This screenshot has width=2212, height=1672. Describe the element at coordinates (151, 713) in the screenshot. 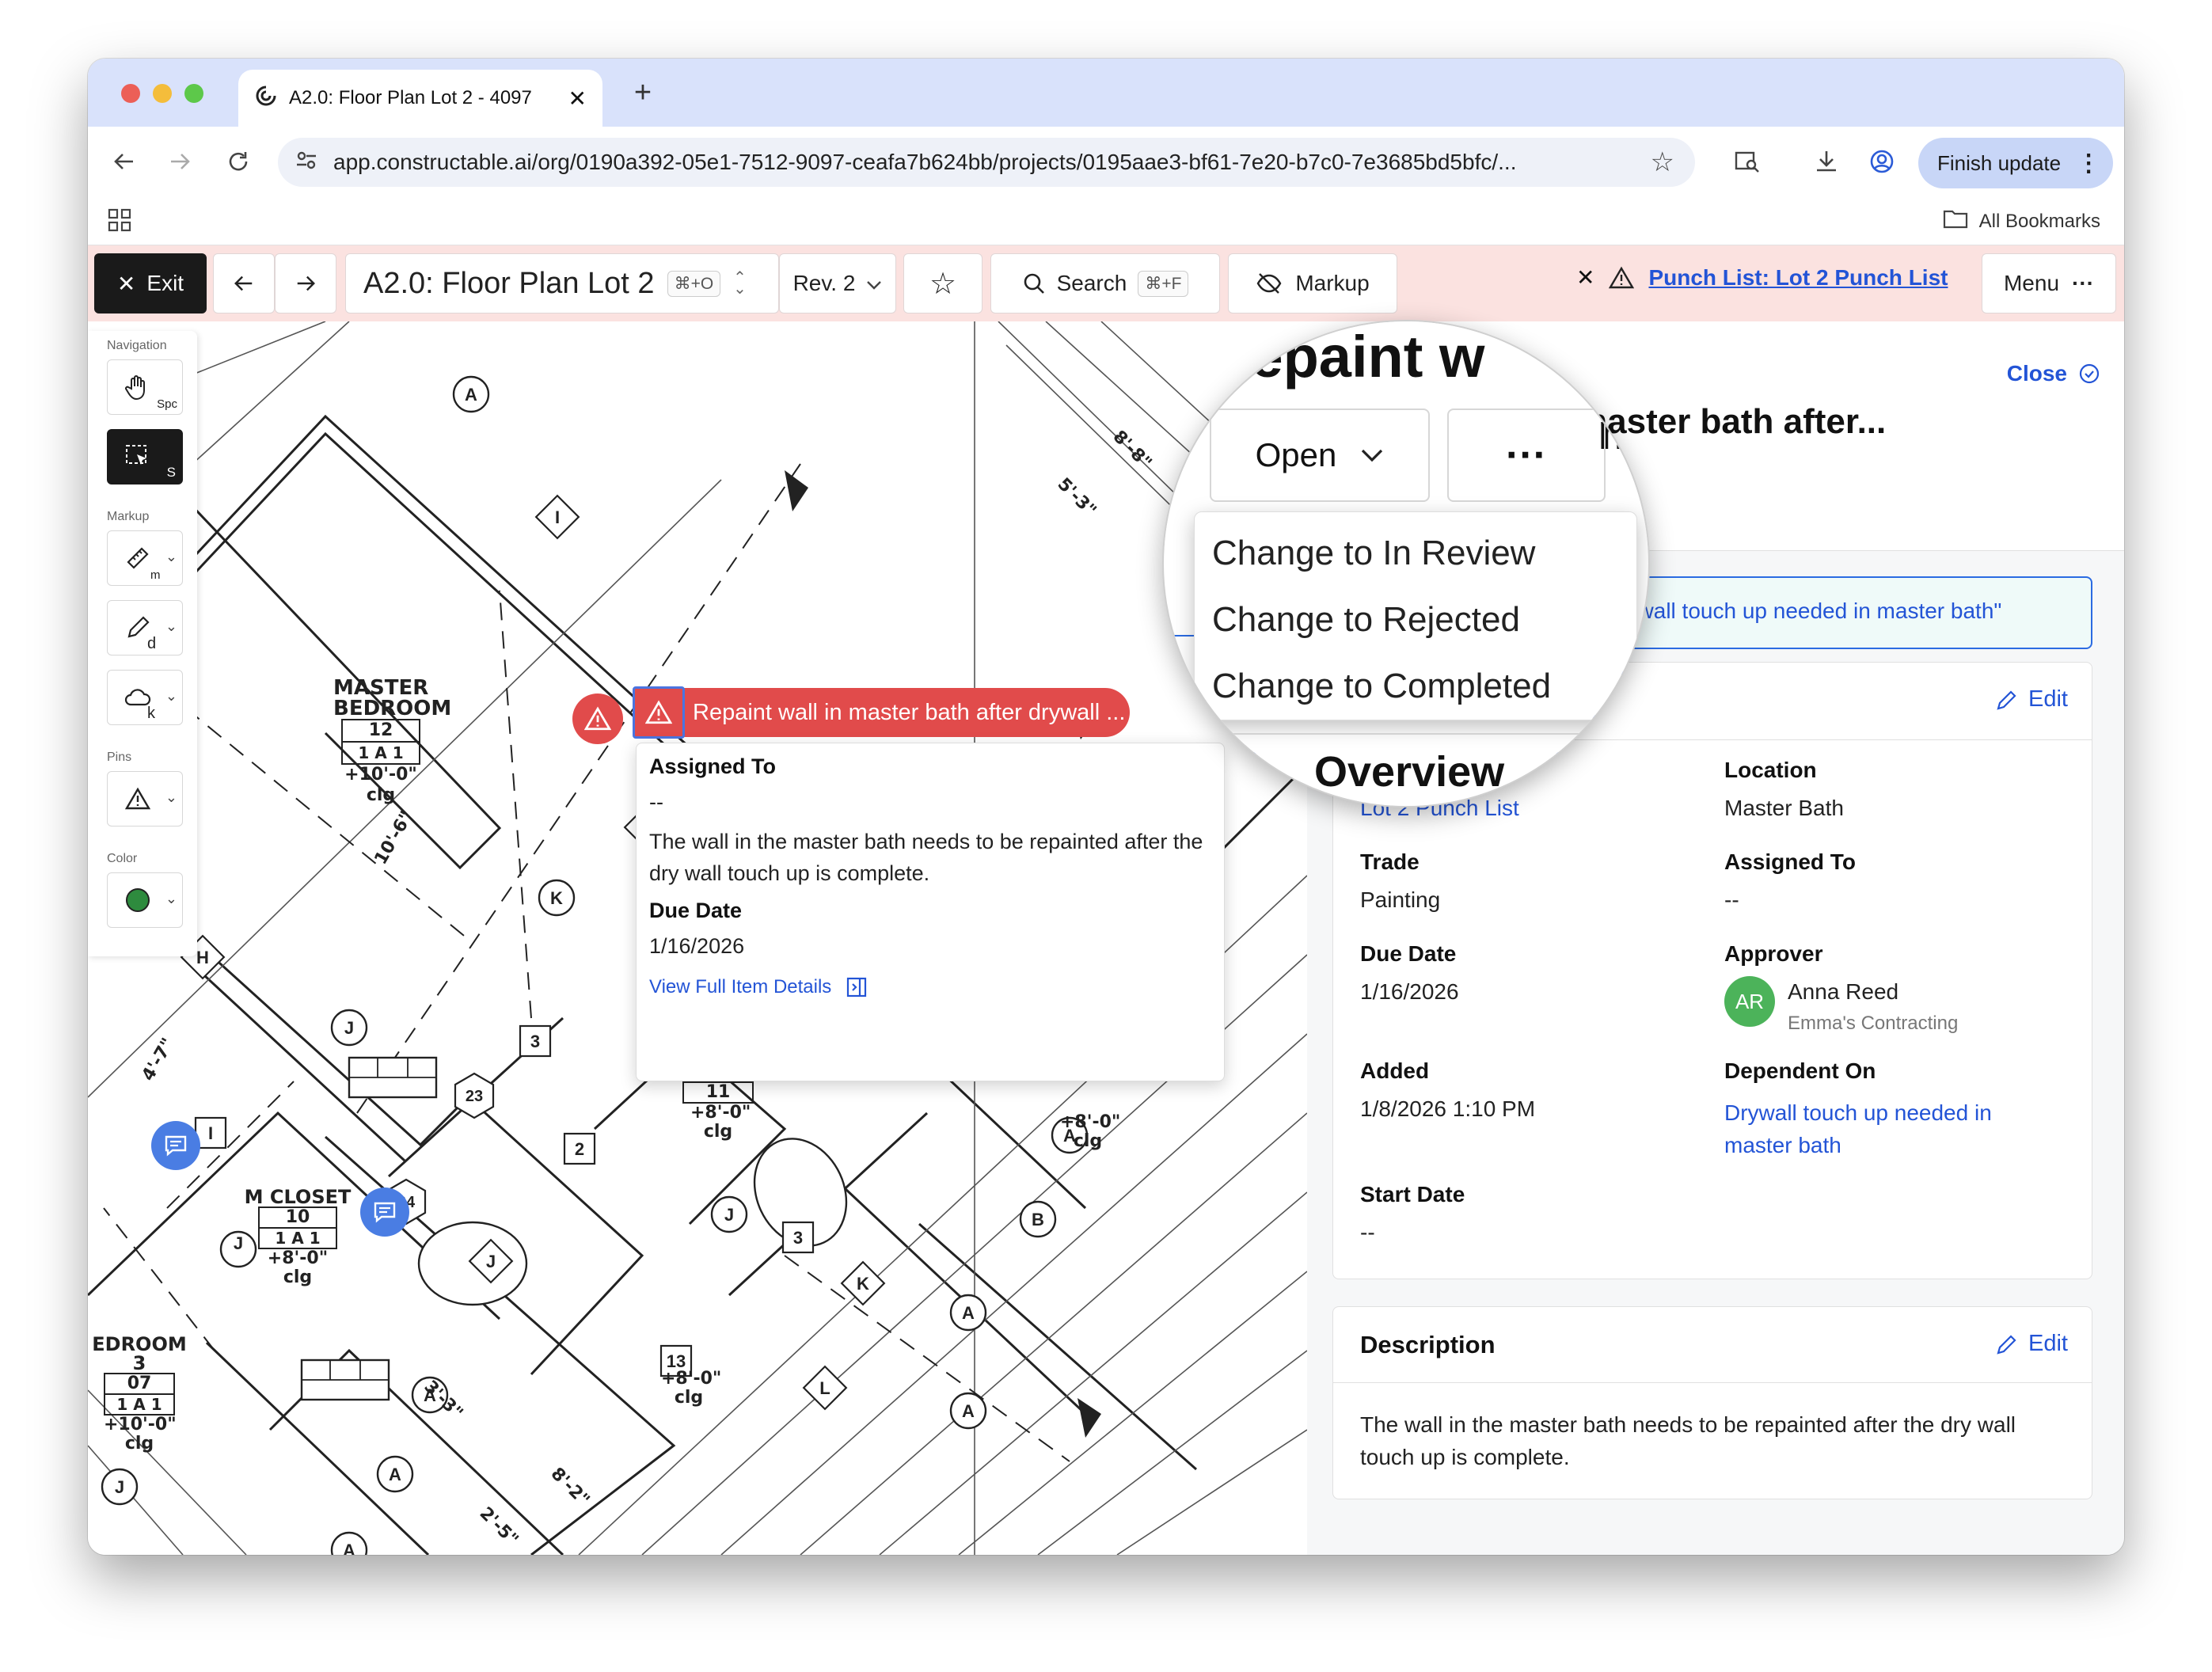

I see `shortcut-key: k` at that location.